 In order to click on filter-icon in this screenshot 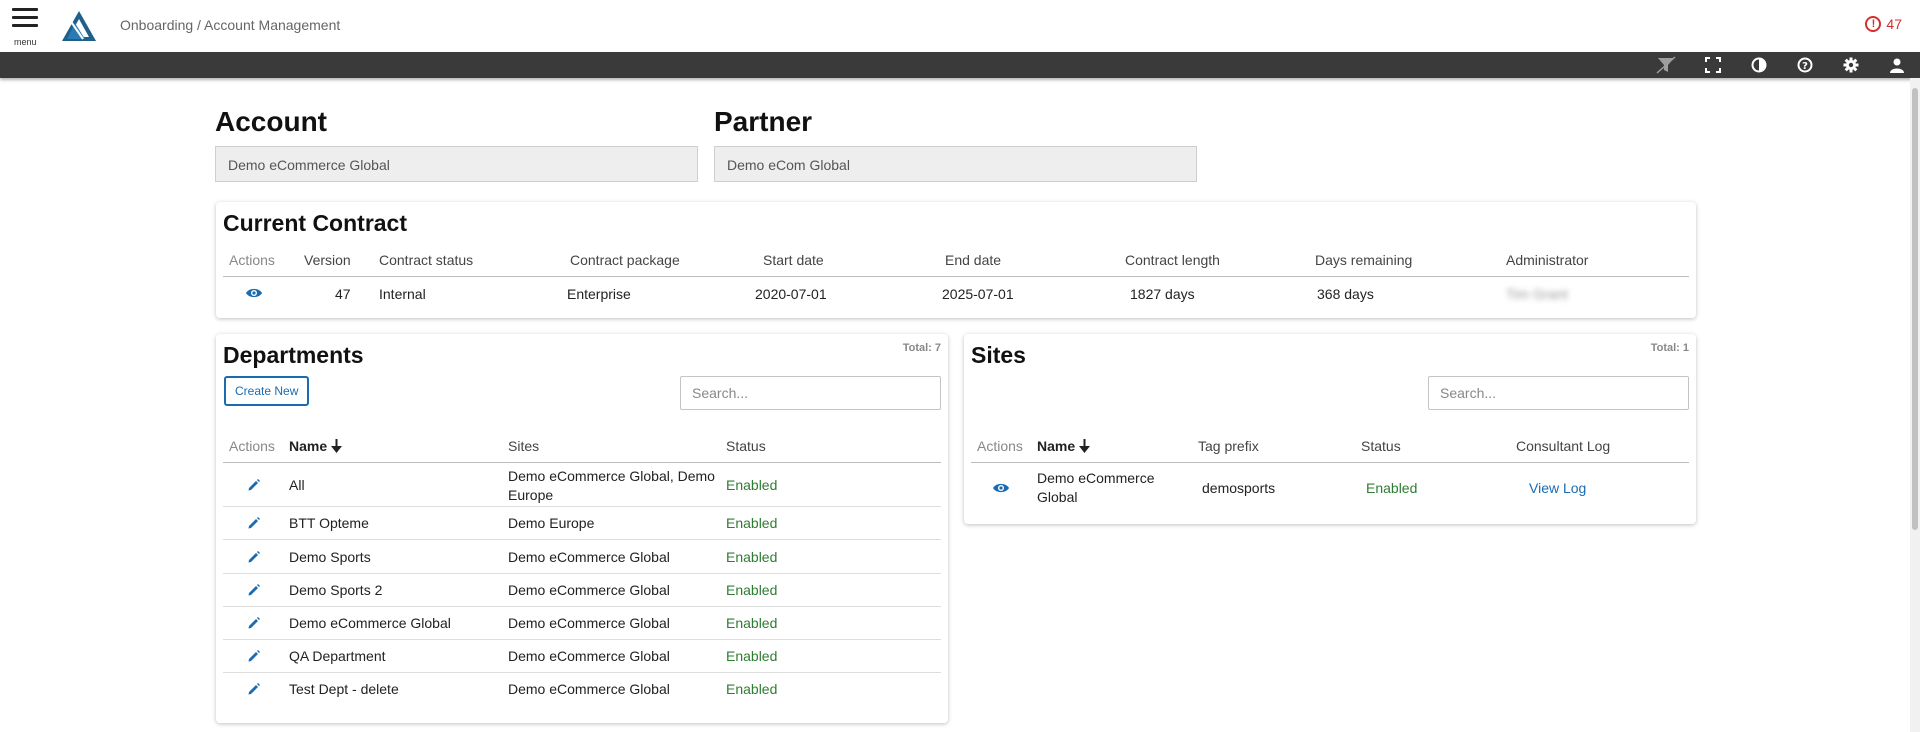, I will do `click(1666, 65)`.